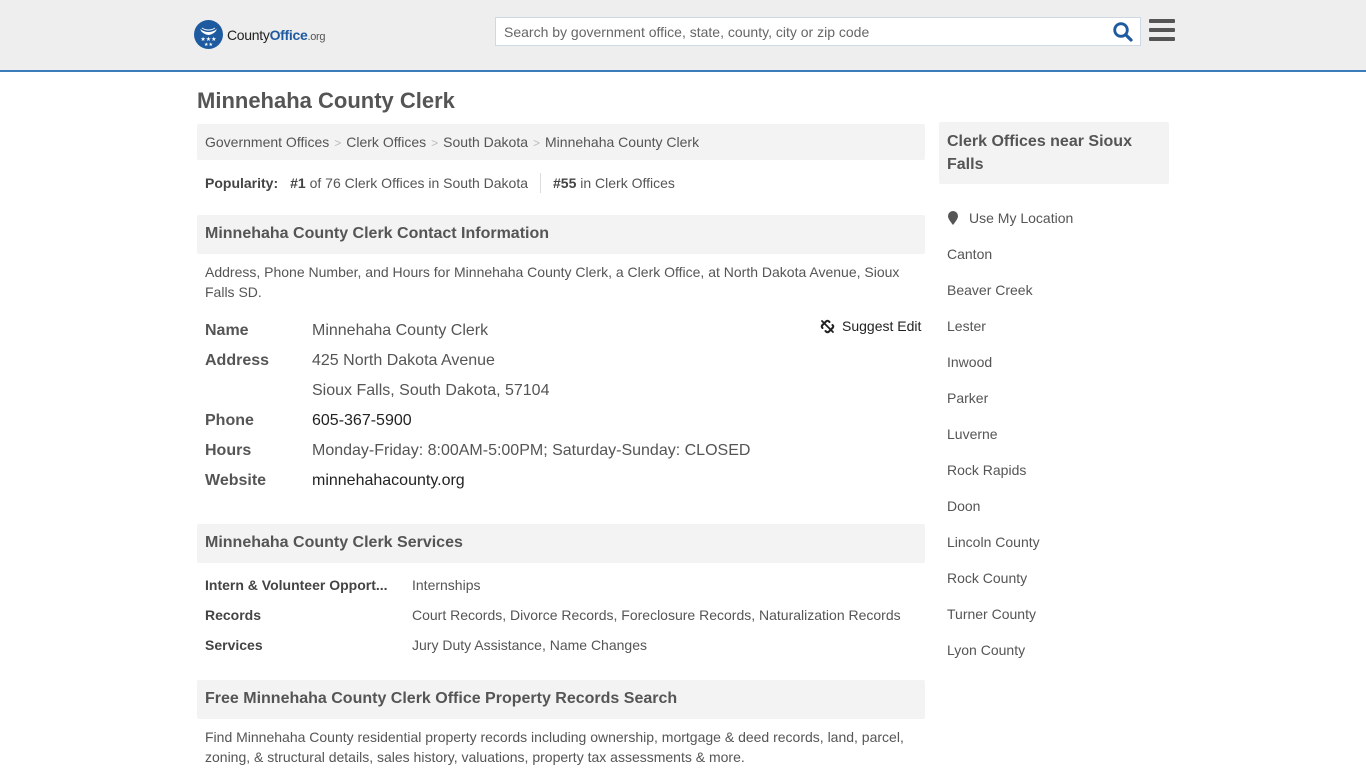  I want to click on nearby-office-item: Rock County, so click(1010, 578).